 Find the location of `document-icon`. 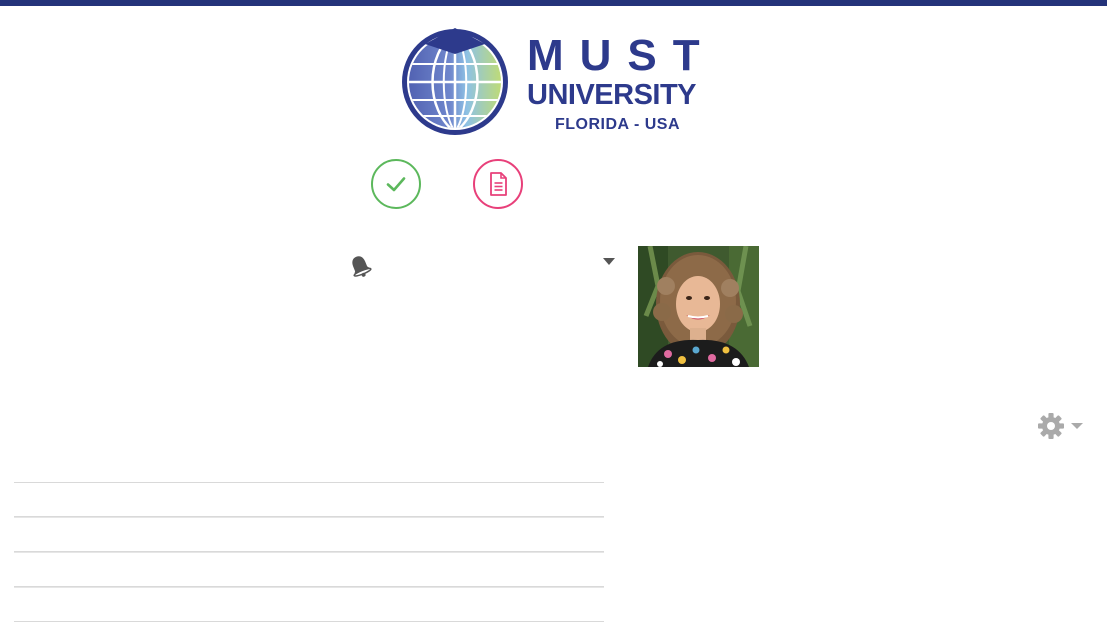

document-icon is located at coordinates (498, 184).